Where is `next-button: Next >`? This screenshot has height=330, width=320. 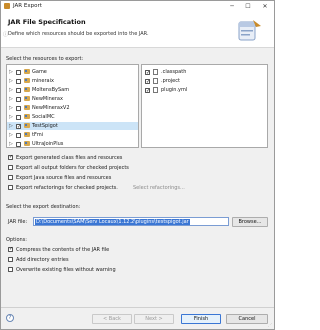 next-button: Next > is located at coordinates (154, 319).